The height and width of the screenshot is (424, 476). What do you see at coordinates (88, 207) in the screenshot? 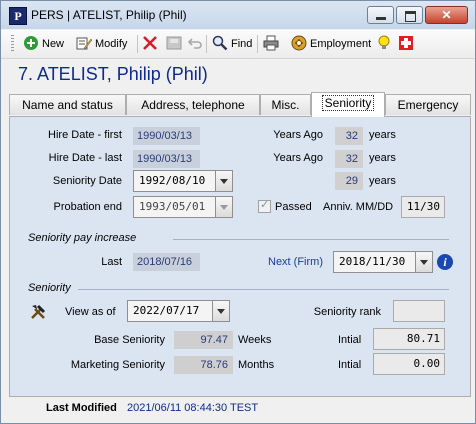
I see `probation-end-label: Probation end` at bounding box center [88, 207].